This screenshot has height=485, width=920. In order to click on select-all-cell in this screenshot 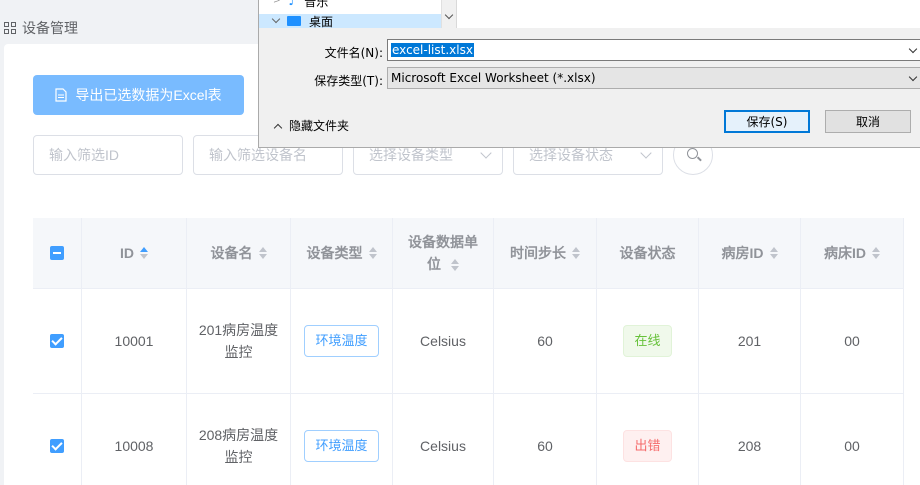, I will do `click(57, 253)`.